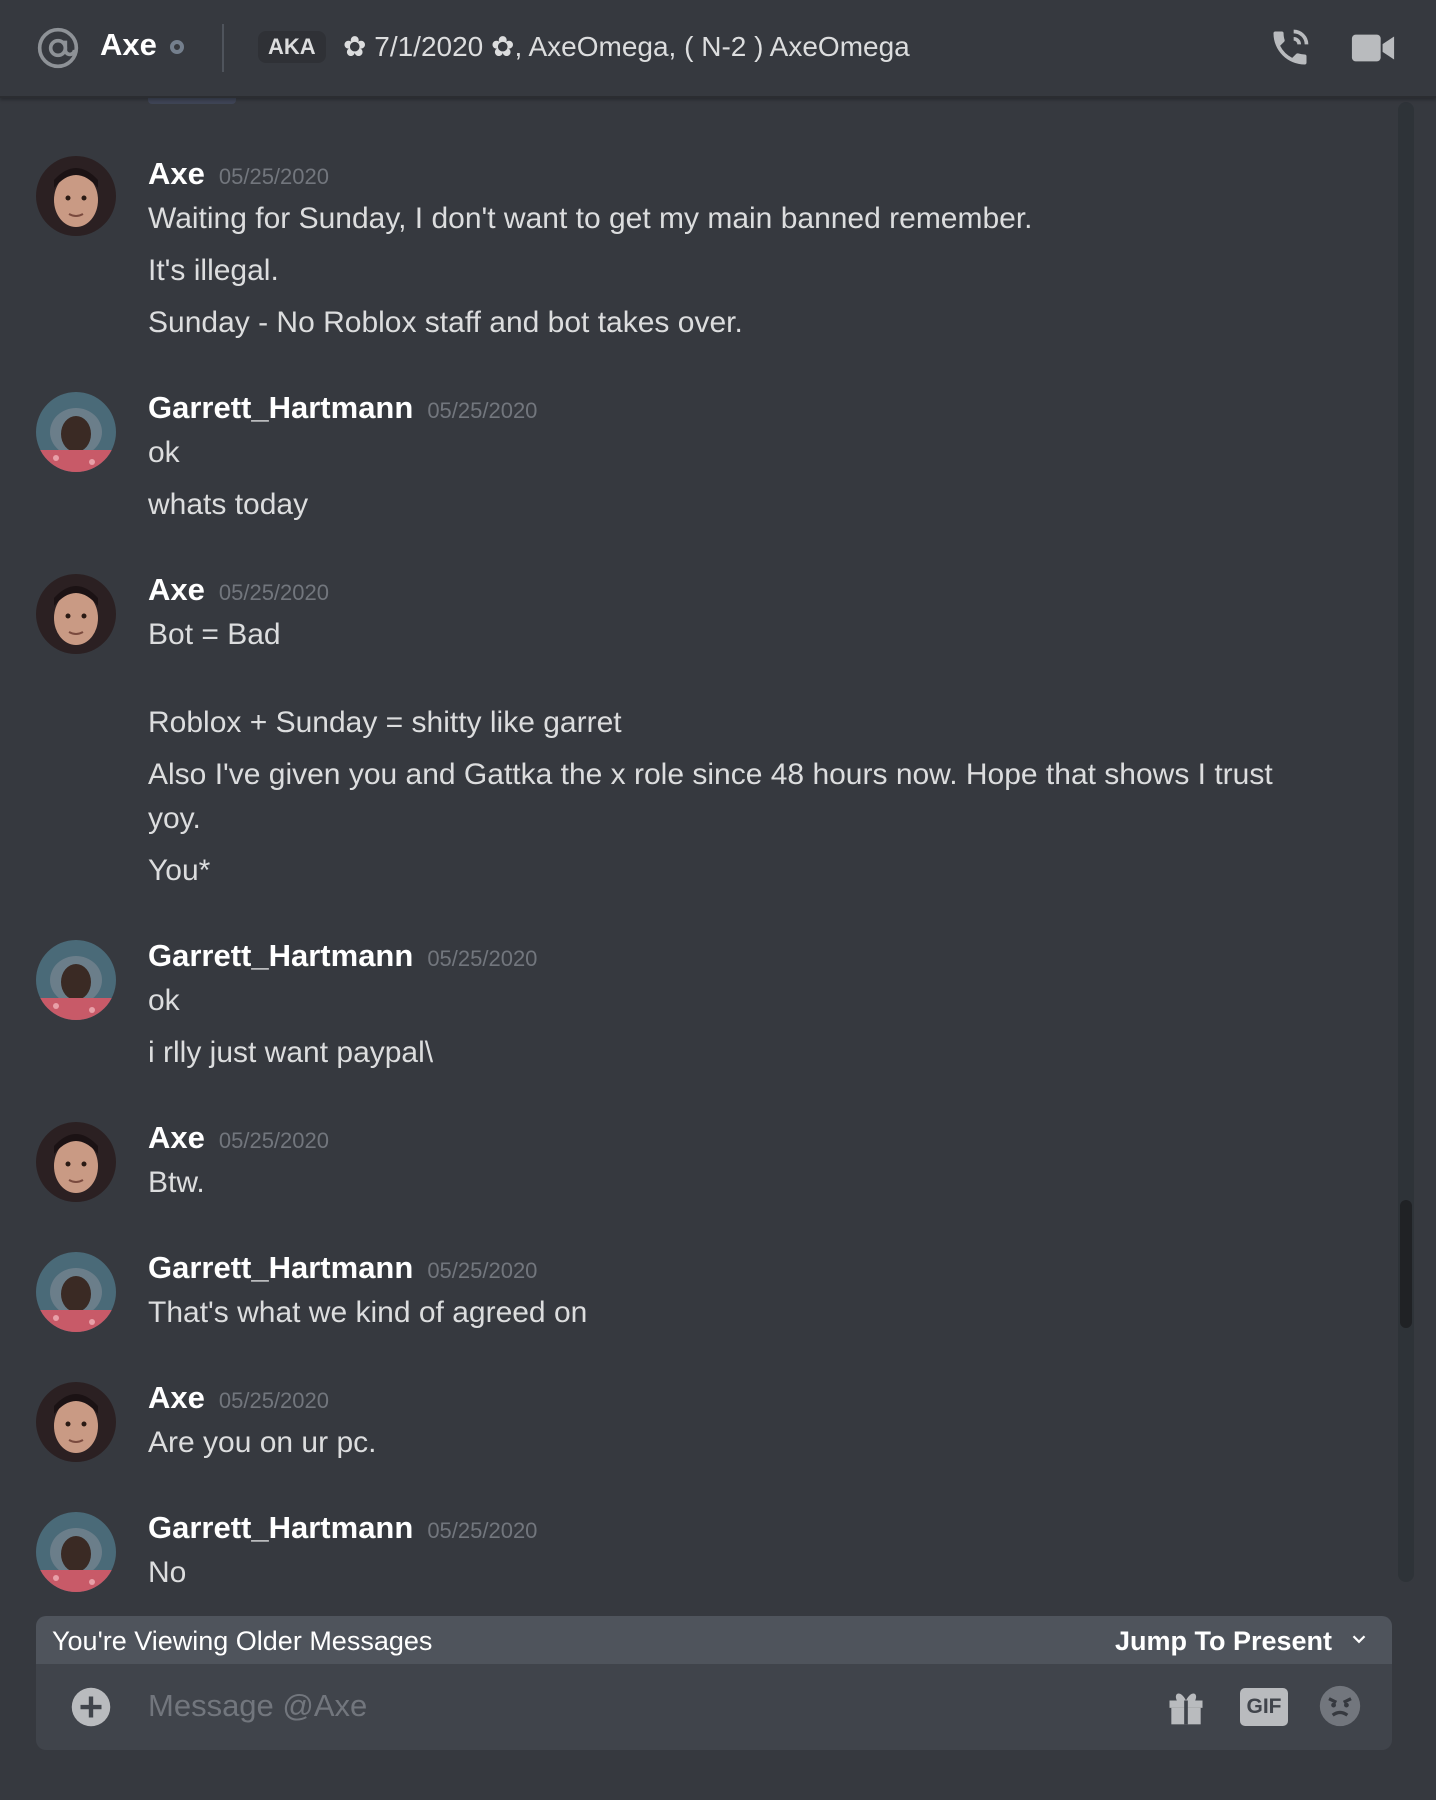  What do you see at coordinates (695, 1560) in the screenshot?
I see `message-group: Garrett_Hartmann 05/25/2020 No` at bounding box center [695, 1560].